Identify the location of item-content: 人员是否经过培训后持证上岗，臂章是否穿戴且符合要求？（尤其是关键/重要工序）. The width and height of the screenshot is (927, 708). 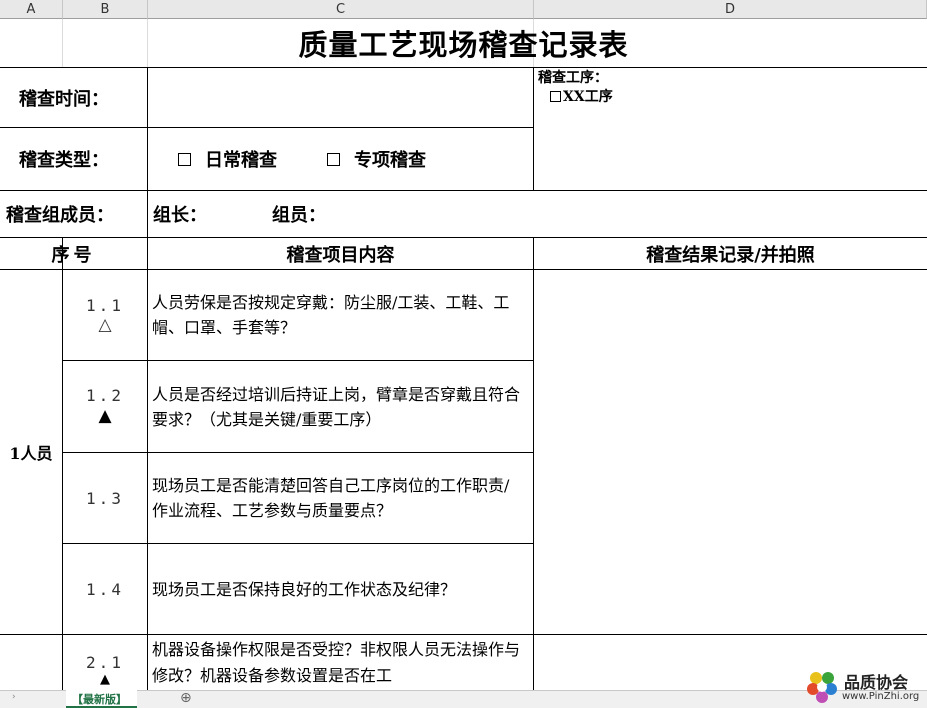
(340, 406).